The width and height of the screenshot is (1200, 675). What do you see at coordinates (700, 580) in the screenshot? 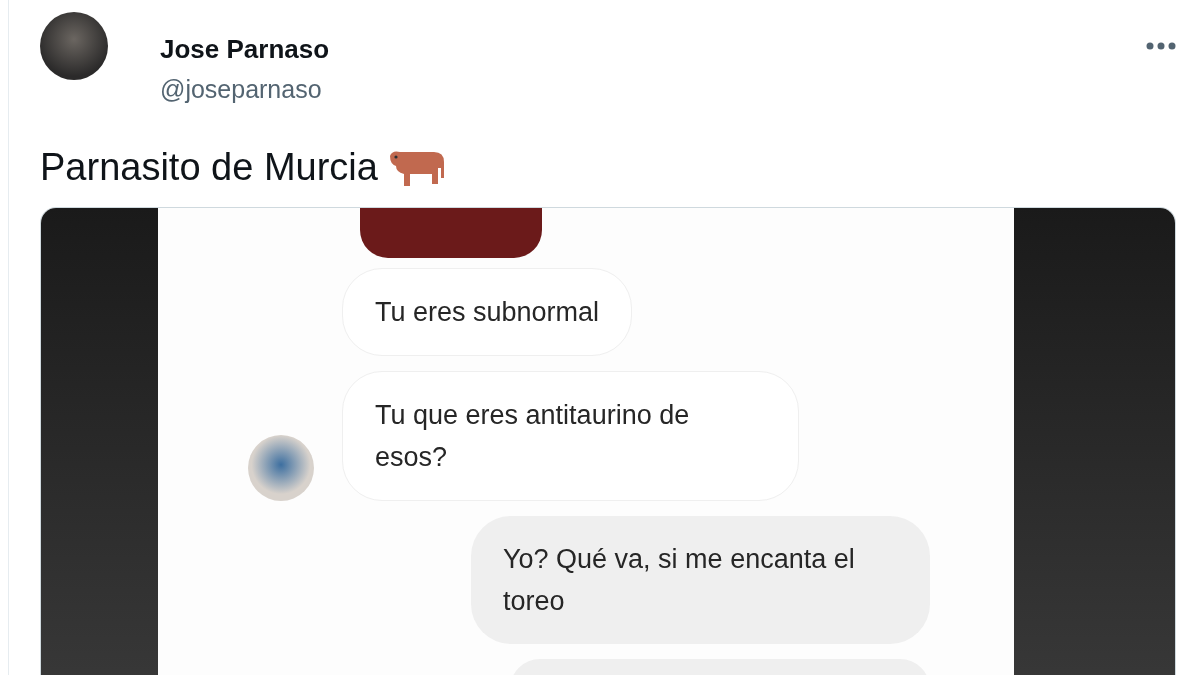
I see `sent-message: Yo? Qué va, si me encanta el toreo` at bounding box center [700, 580].